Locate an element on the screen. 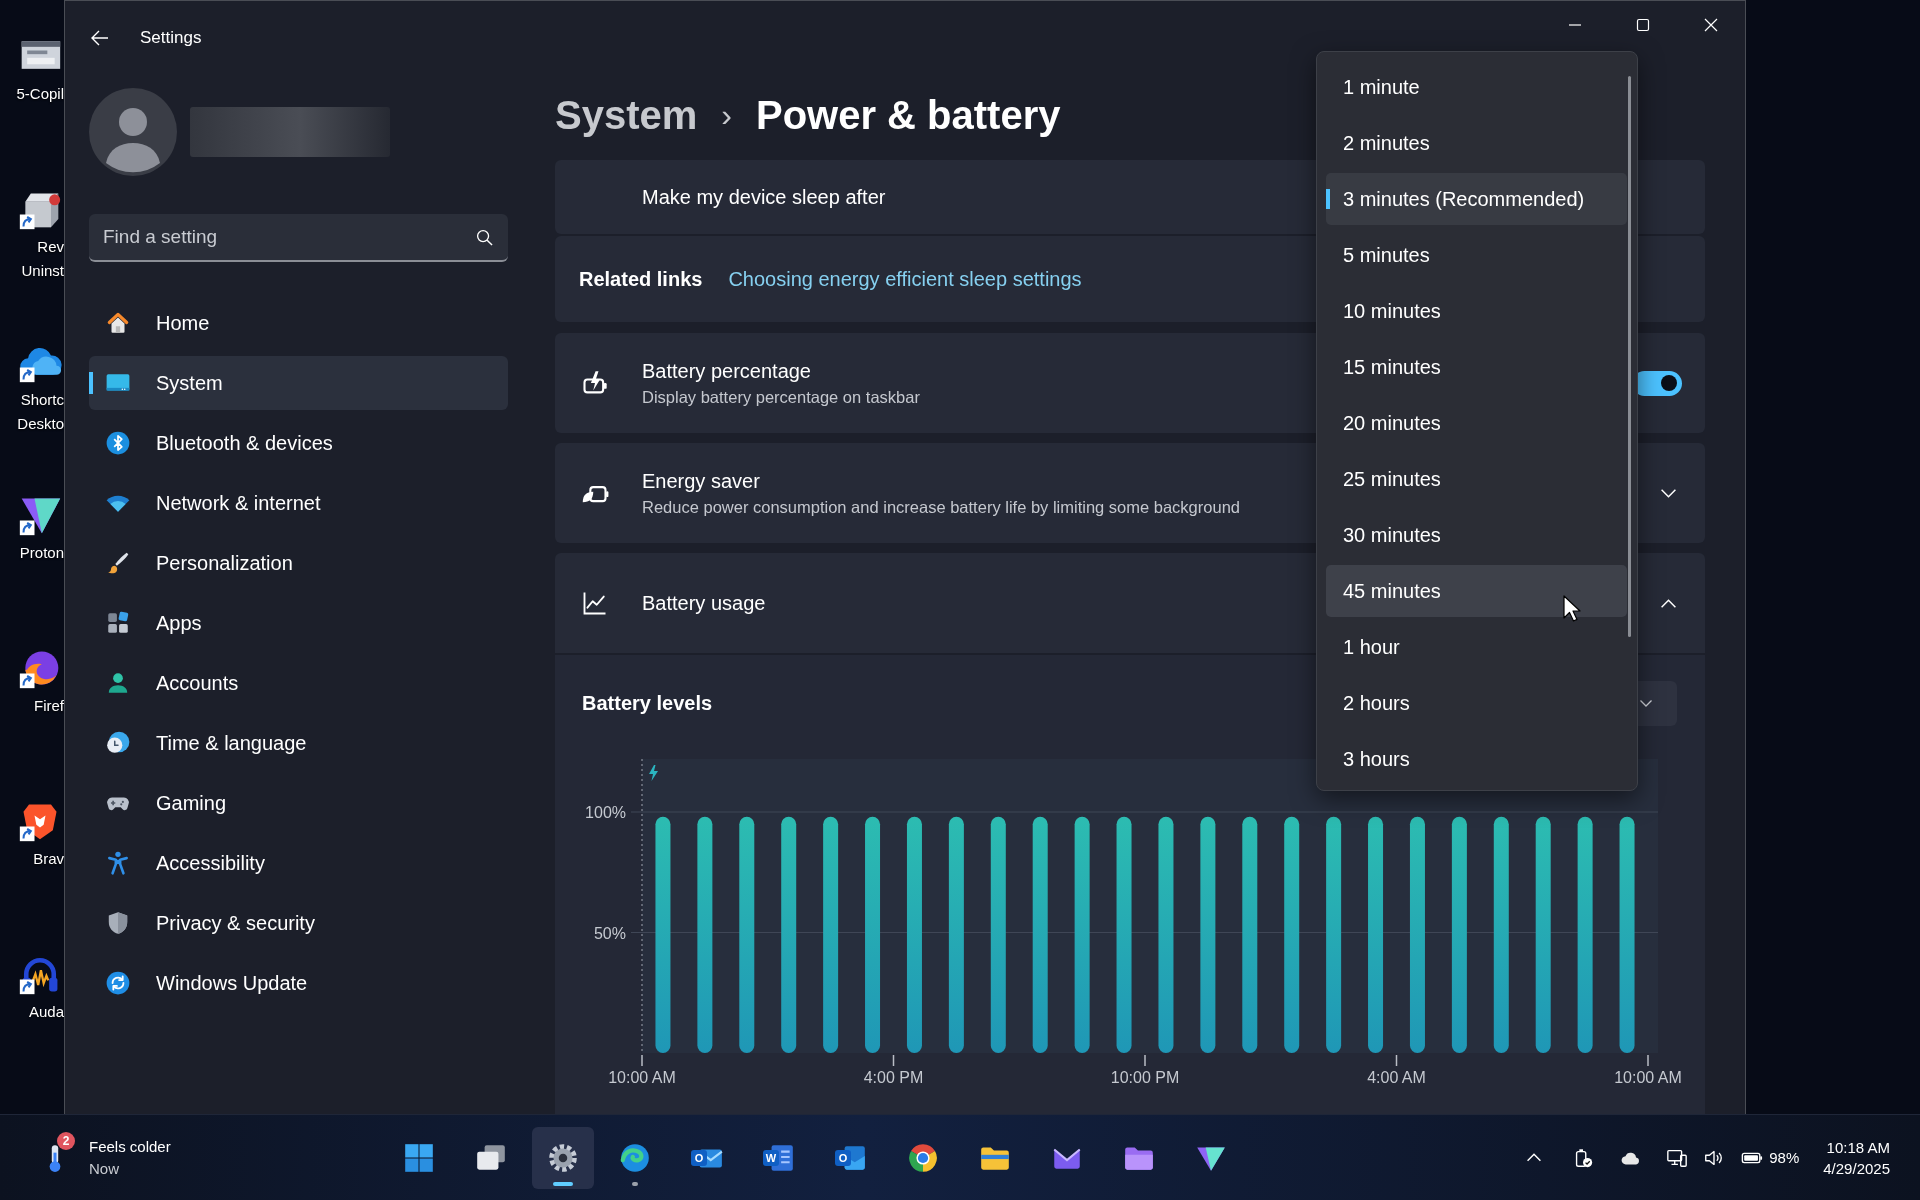 This screenshot has height=1200, width=1920. nav-item: System is located at coordinates (298, 383).